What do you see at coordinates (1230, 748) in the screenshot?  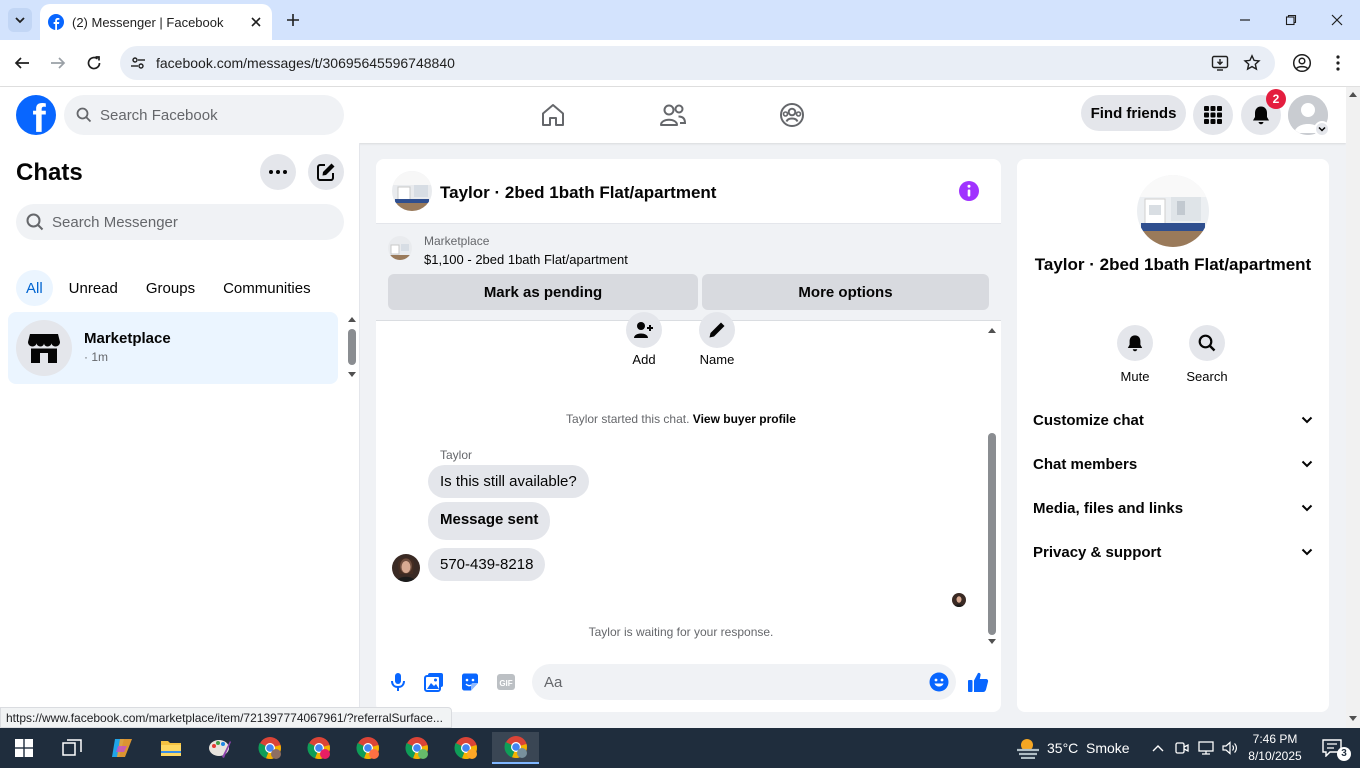 I see `volume-tray-button` at bounding box center [1230, 748].